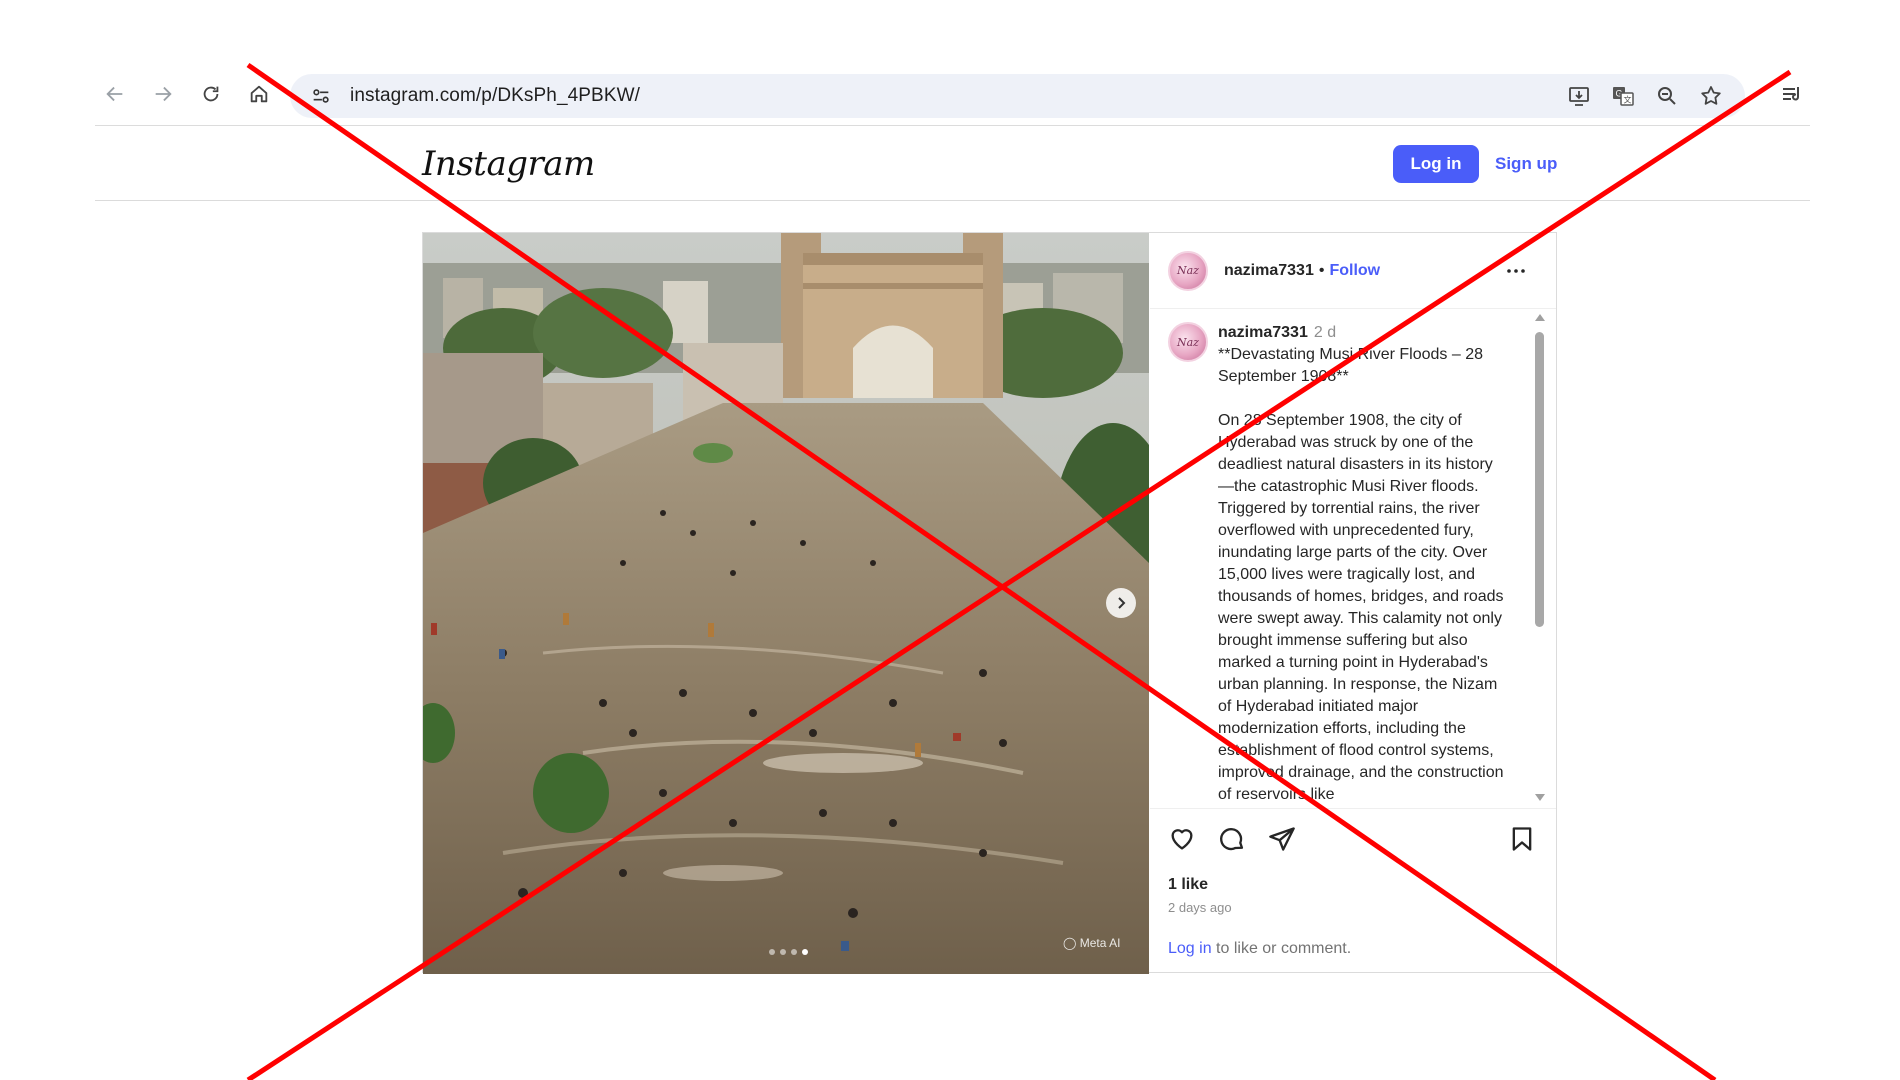 This screenshot has width=1900, height=1080. What do you see at coordinates (1263, 332) in the screenshot?
I see `caption-username: nazima7331` at bounding box center [1263, 332].